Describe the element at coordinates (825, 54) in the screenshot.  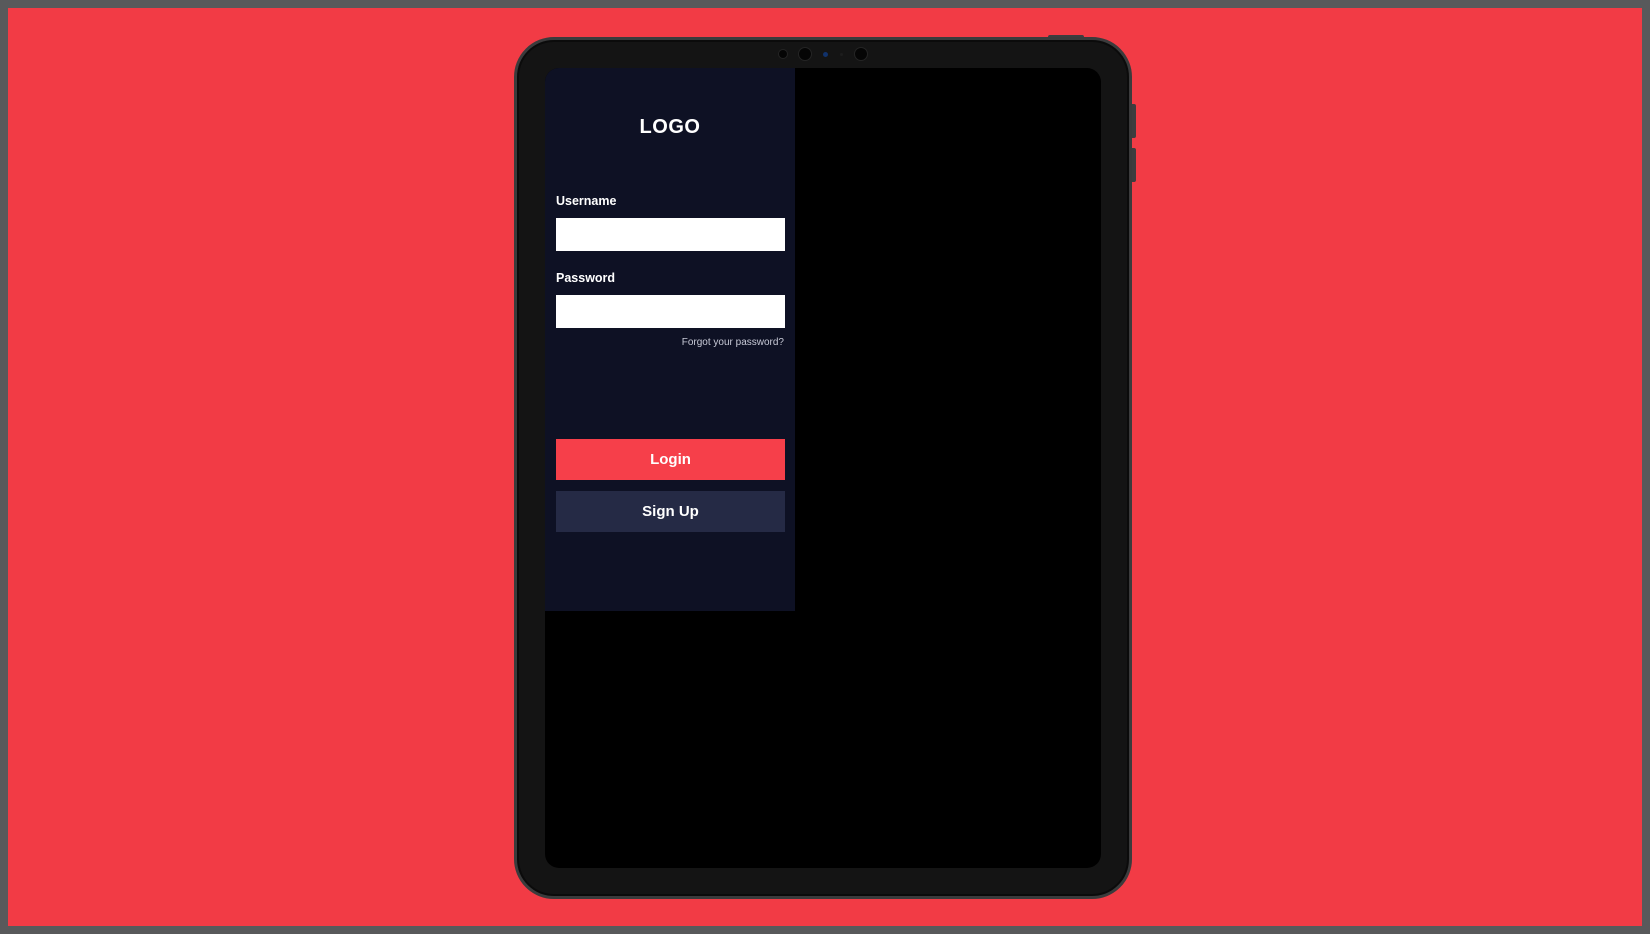
I see `camera-lens-icon` at that location.